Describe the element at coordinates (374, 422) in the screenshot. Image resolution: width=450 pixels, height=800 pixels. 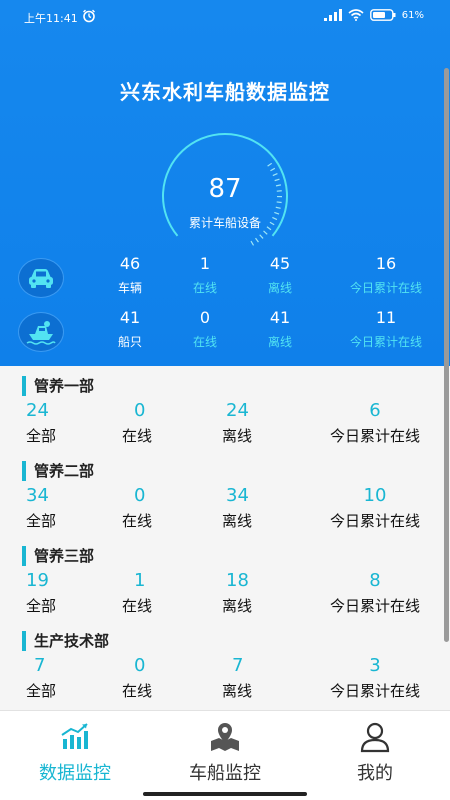
I see `dept-today: 6 今日累计在线` at that location.